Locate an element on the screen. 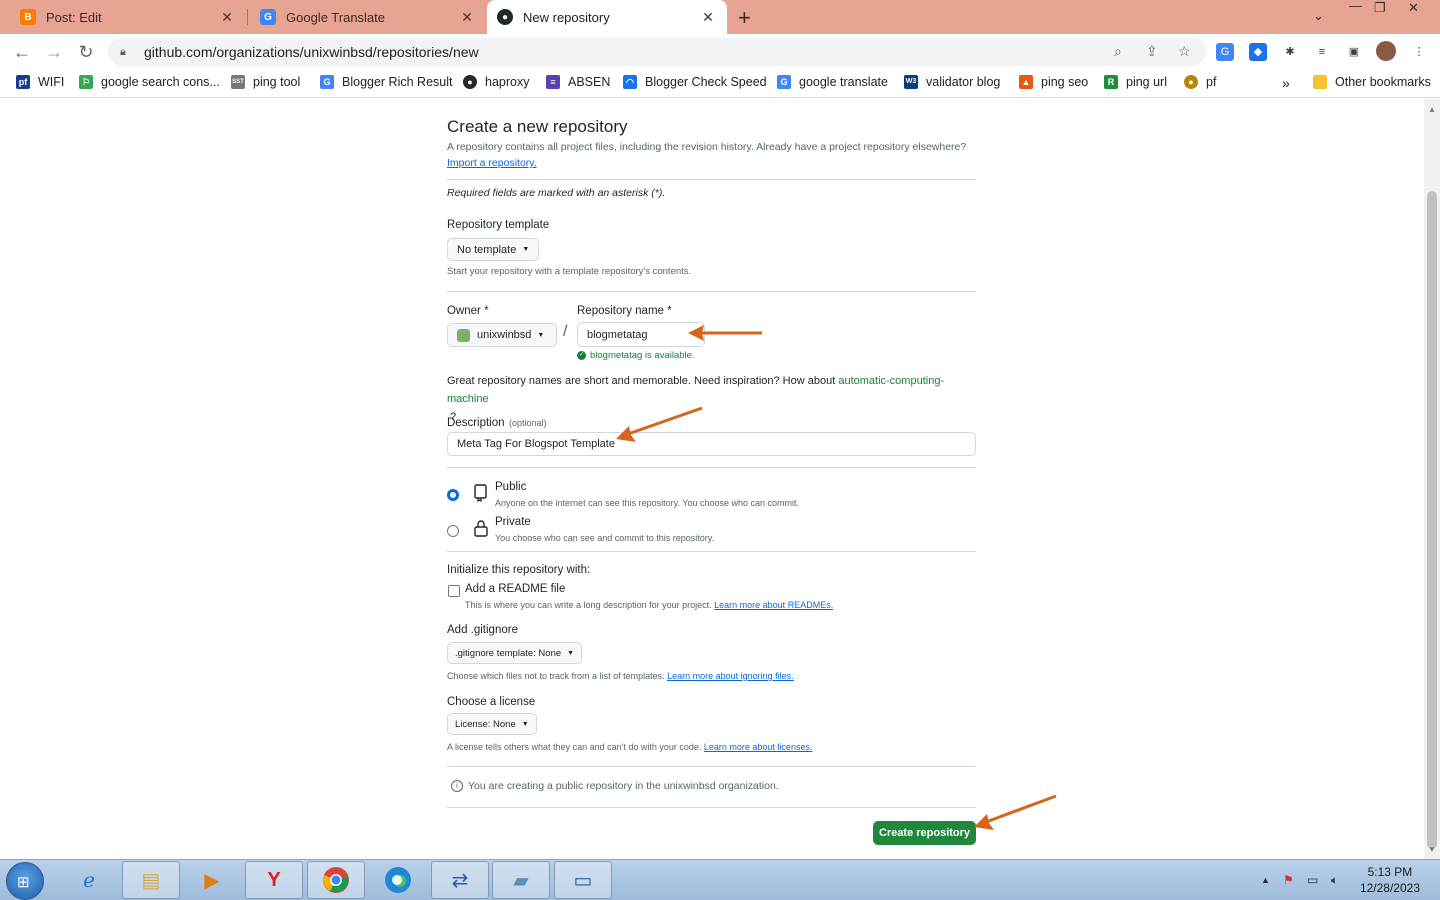 The height and width of the screenshot is (900, 1440). owner-select: unixwinbsd ▼ is located at coordinates (502, 335).